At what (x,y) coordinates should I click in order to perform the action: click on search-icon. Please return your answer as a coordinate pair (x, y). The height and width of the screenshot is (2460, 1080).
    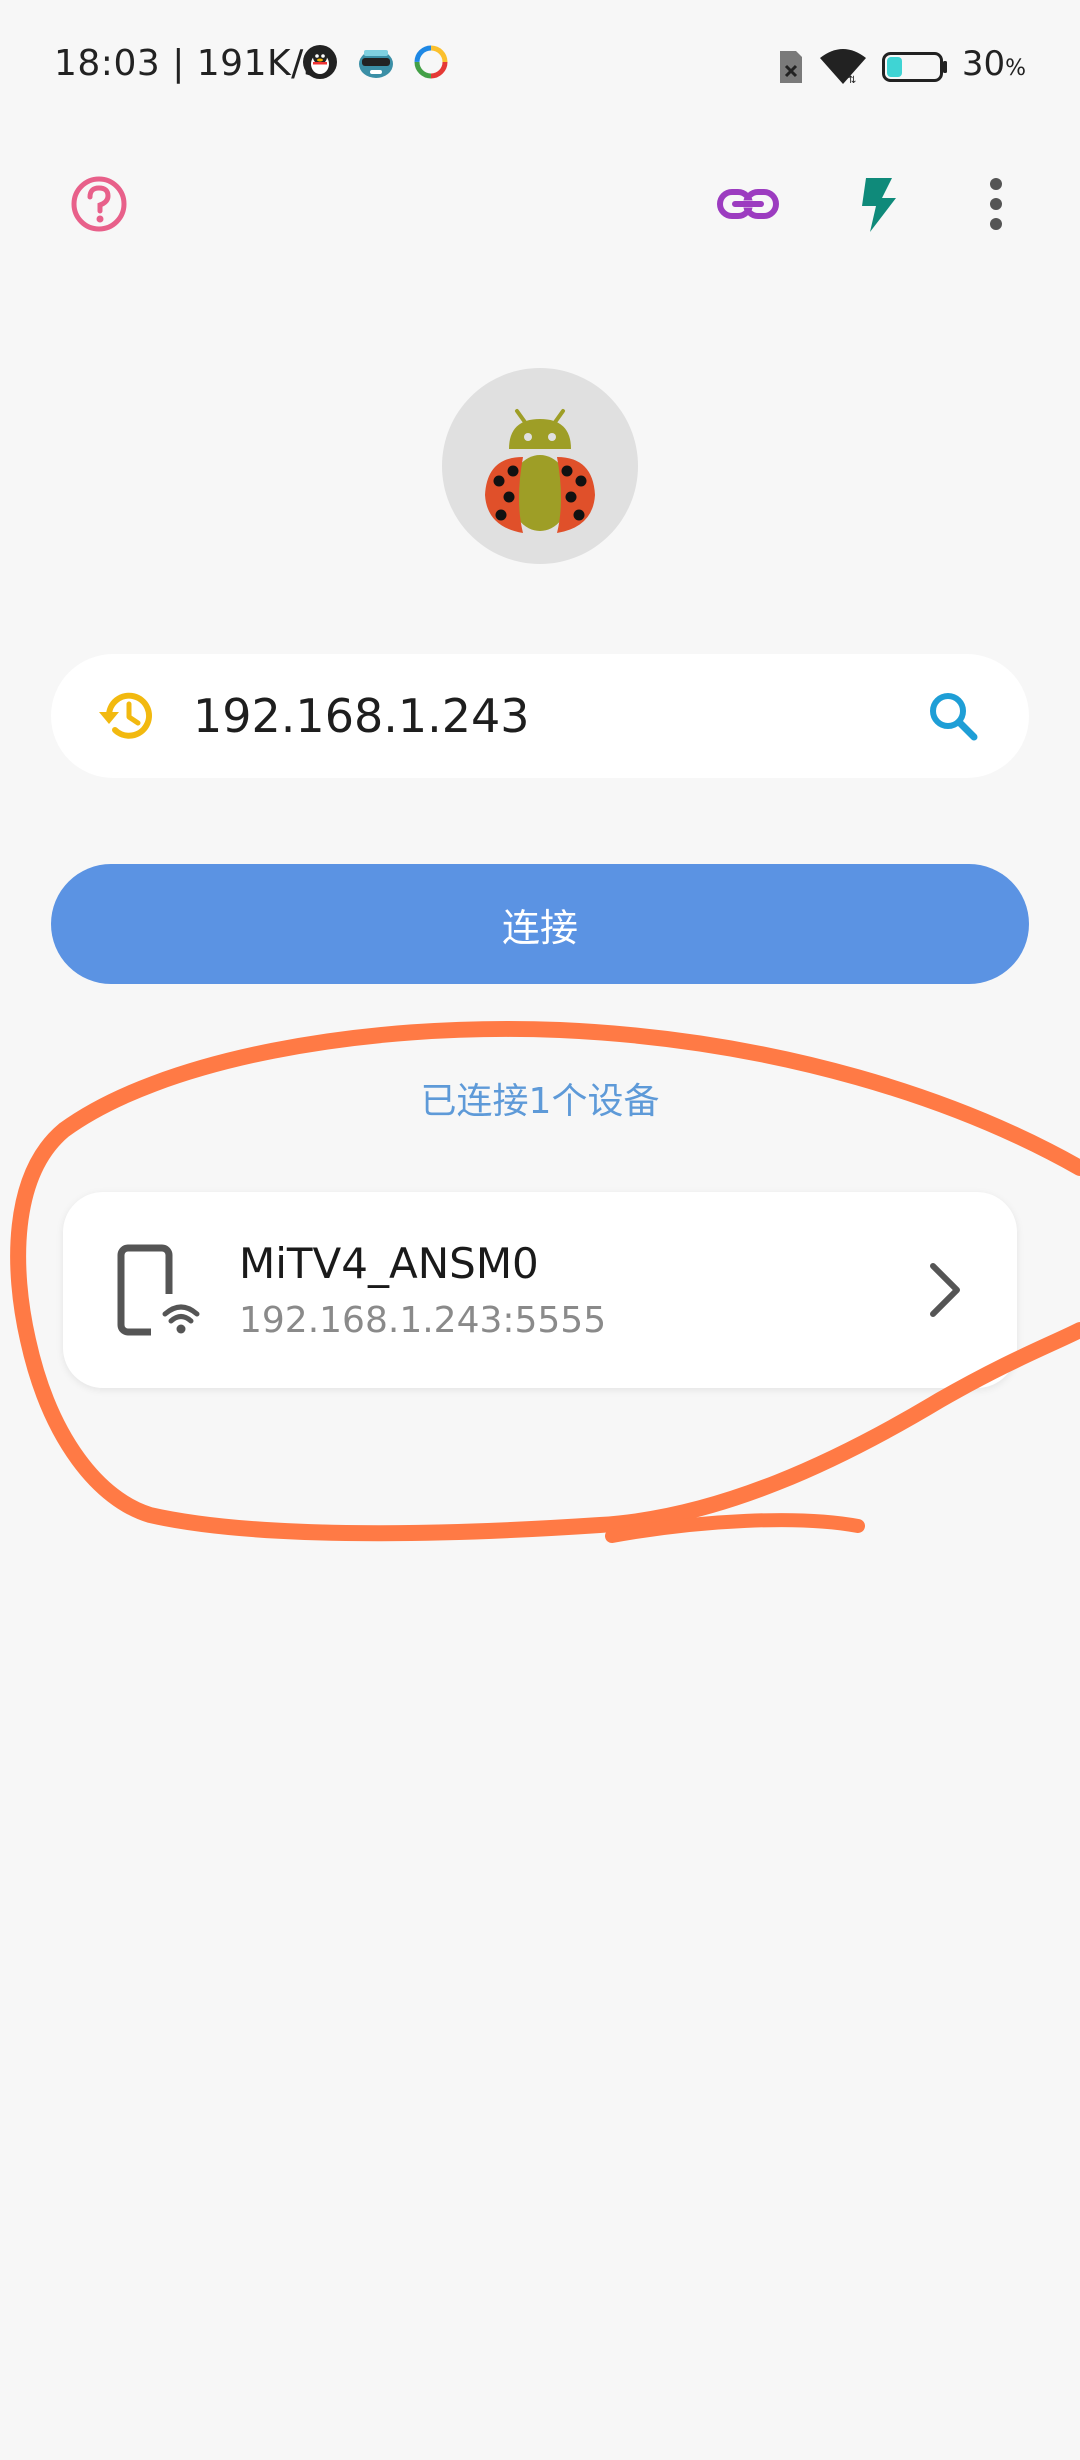
    Looking at the image, I should click on (954, 717).